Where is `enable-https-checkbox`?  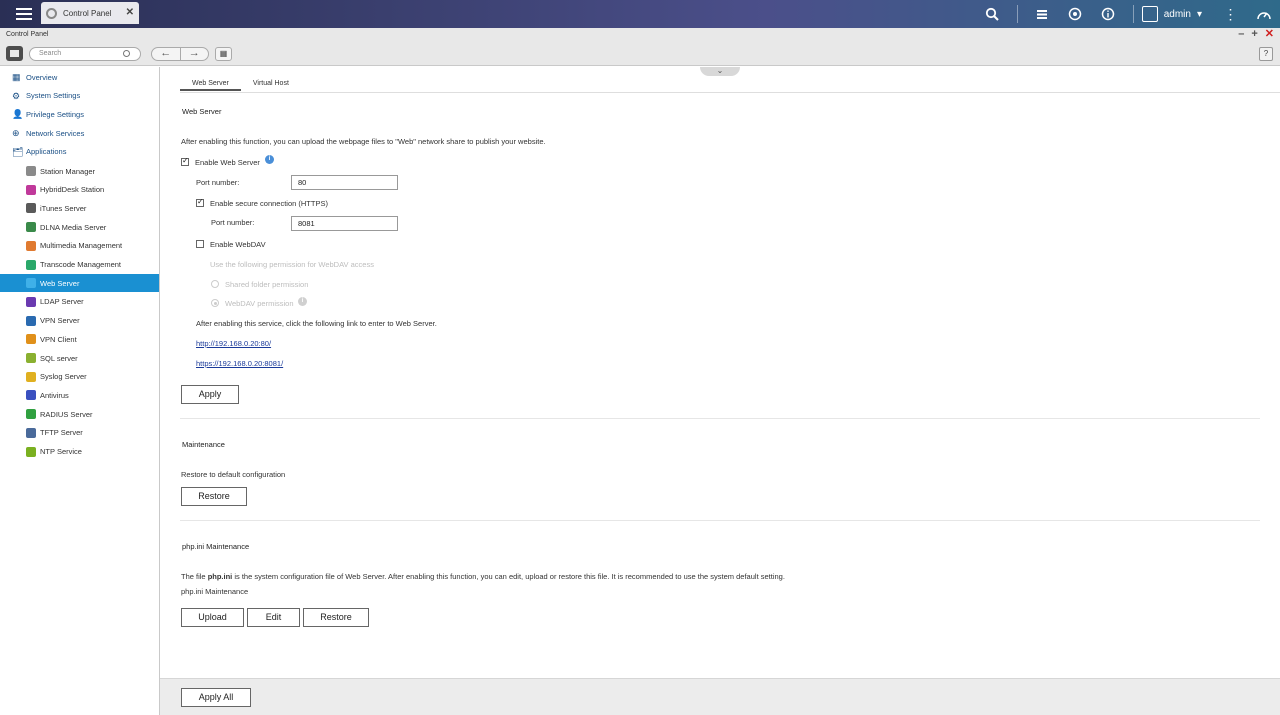 enable-https-checkbox is located at coordinates (200, 202).